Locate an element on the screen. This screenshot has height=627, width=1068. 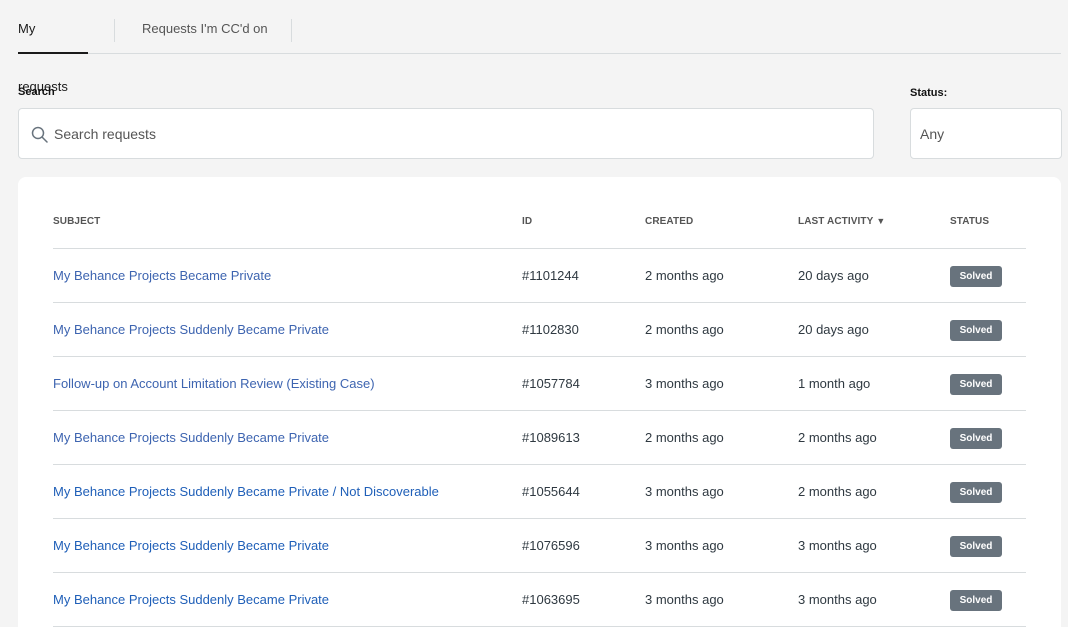
request-id: #1063695 is located at coordinates (551, 599).